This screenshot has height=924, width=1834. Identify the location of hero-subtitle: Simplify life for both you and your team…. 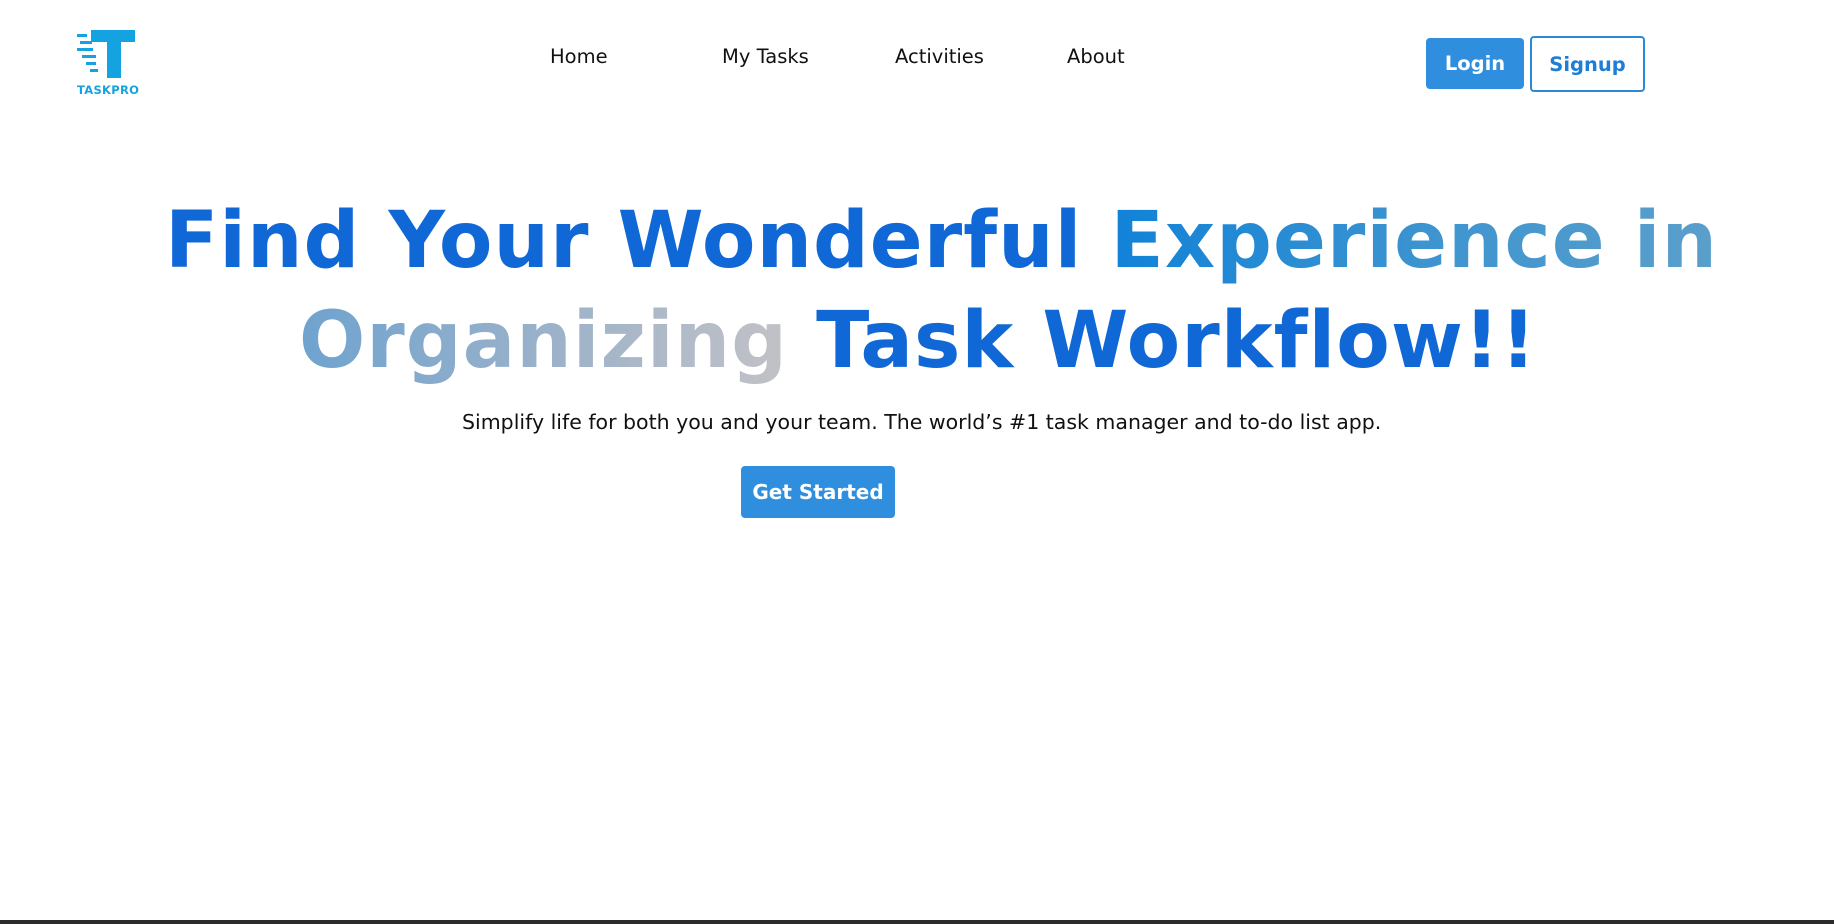
(922, 422).